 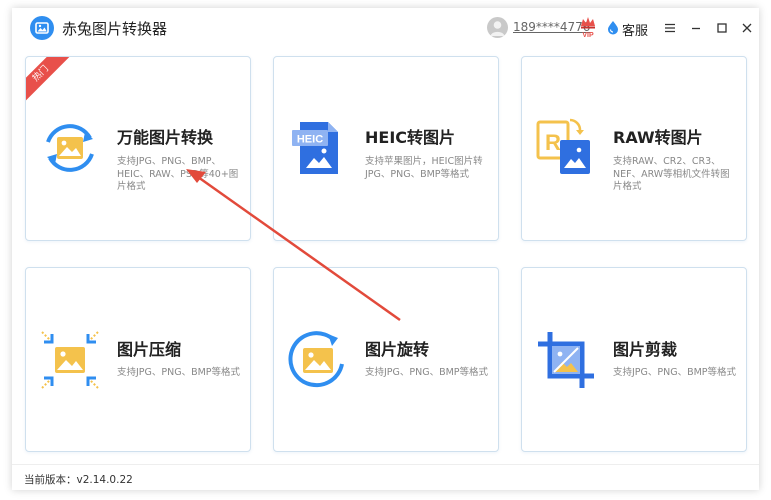 What do you see at coordinates (385, 28) in the screenshot?
I see `title-bar: 赤兔图片转换器 189****4776 VIP 客服` at bounding box center [385, 28].